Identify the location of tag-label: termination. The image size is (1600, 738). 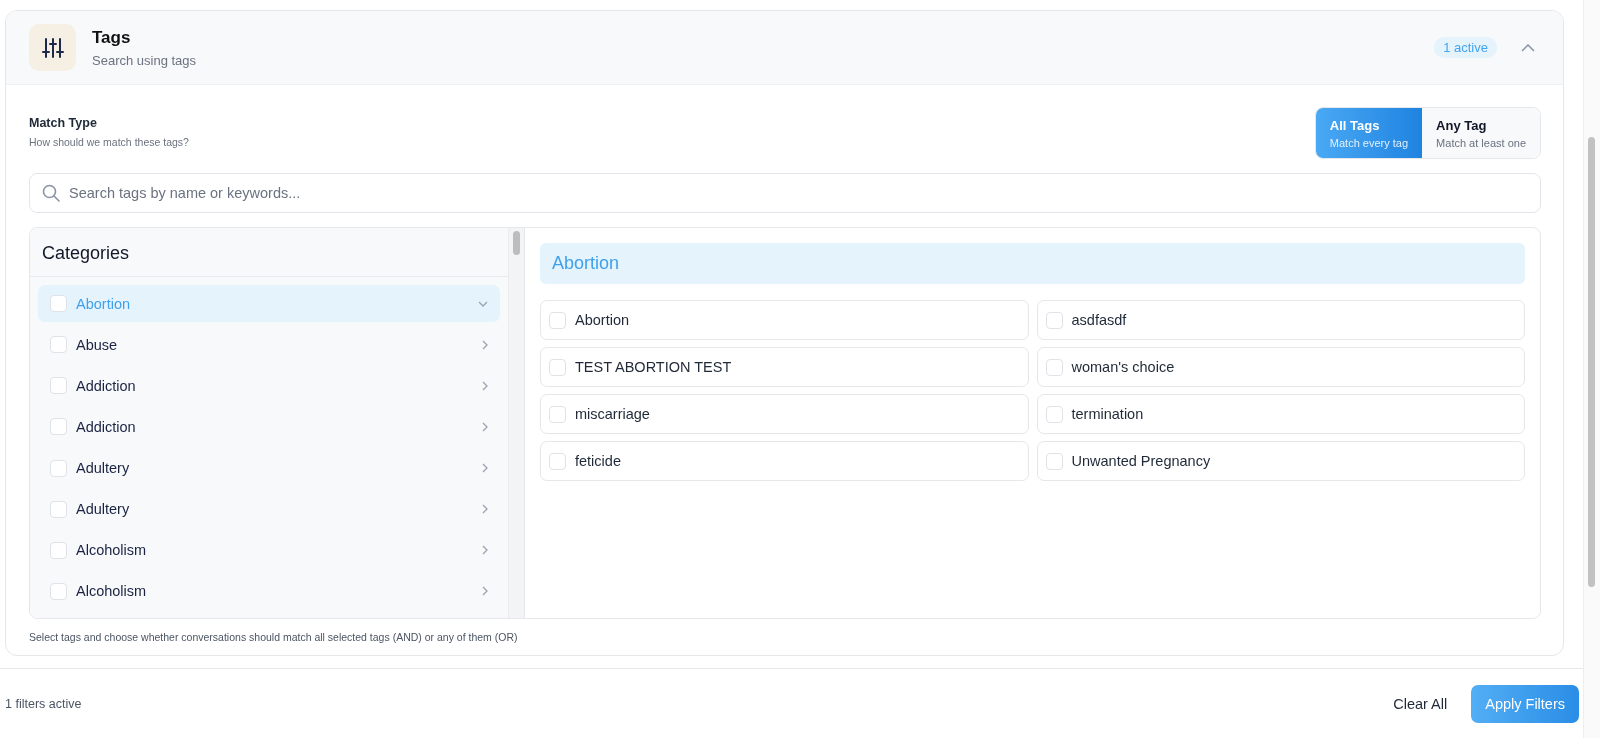
(1107, 414).